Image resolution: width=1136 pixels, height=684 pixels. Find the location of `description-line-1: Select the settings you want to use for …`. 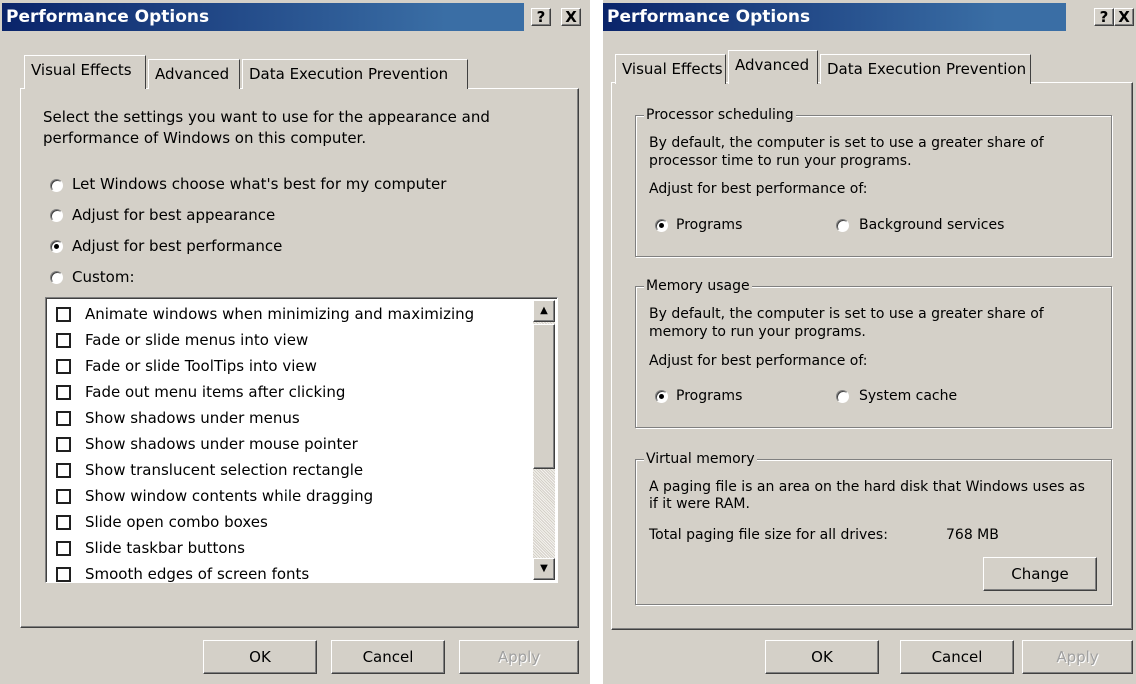

description-line-1: Select the settings you want to use for … is located at coordinates (266, 117).